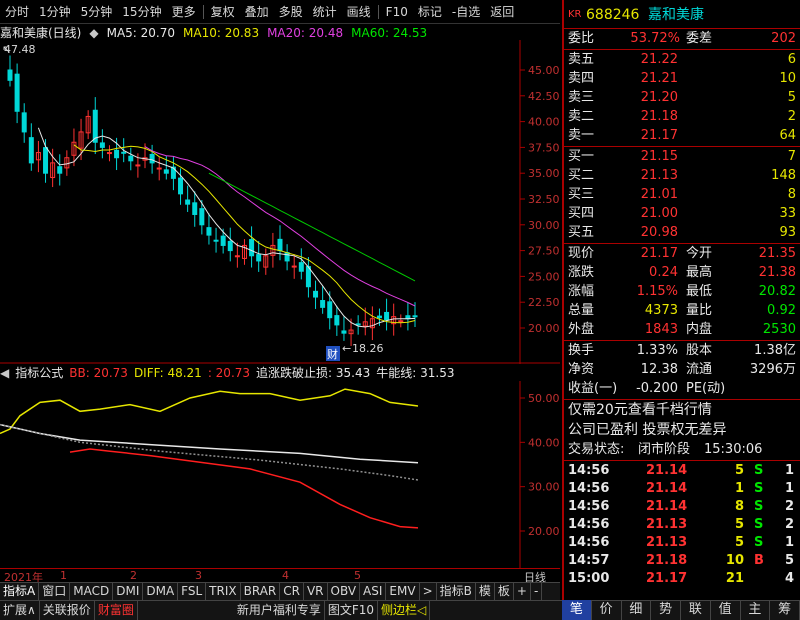 This screenshot has width=800, height=620. Describe the element at coordinates (699, 291) in the screenshot. I see `stat-label: 最低` at that location.